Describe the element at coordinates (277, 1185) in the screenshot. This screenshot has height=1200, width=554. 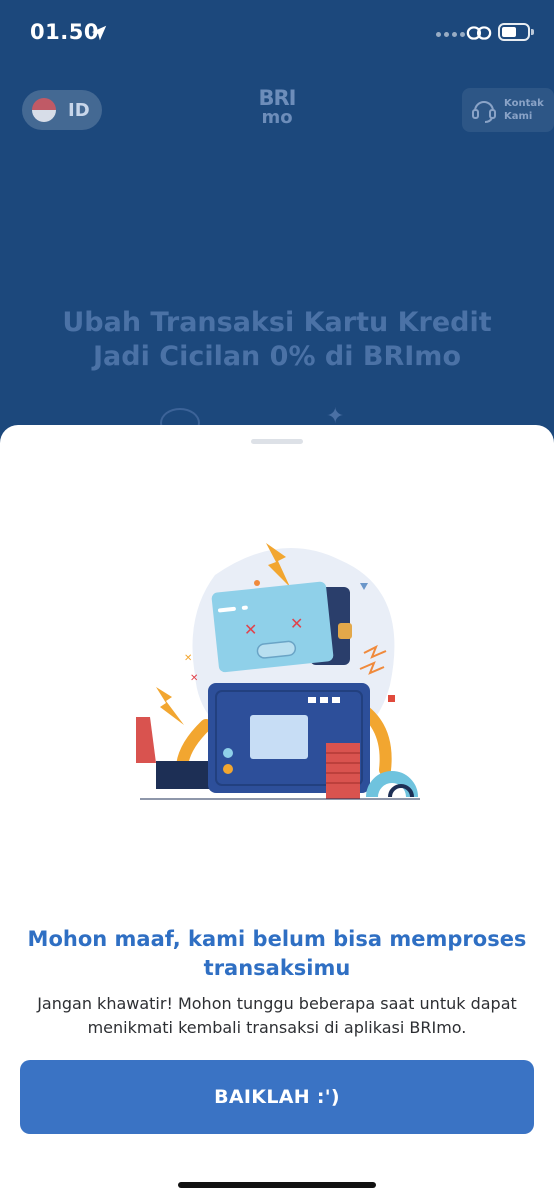
I see `home-indicator` at that location.